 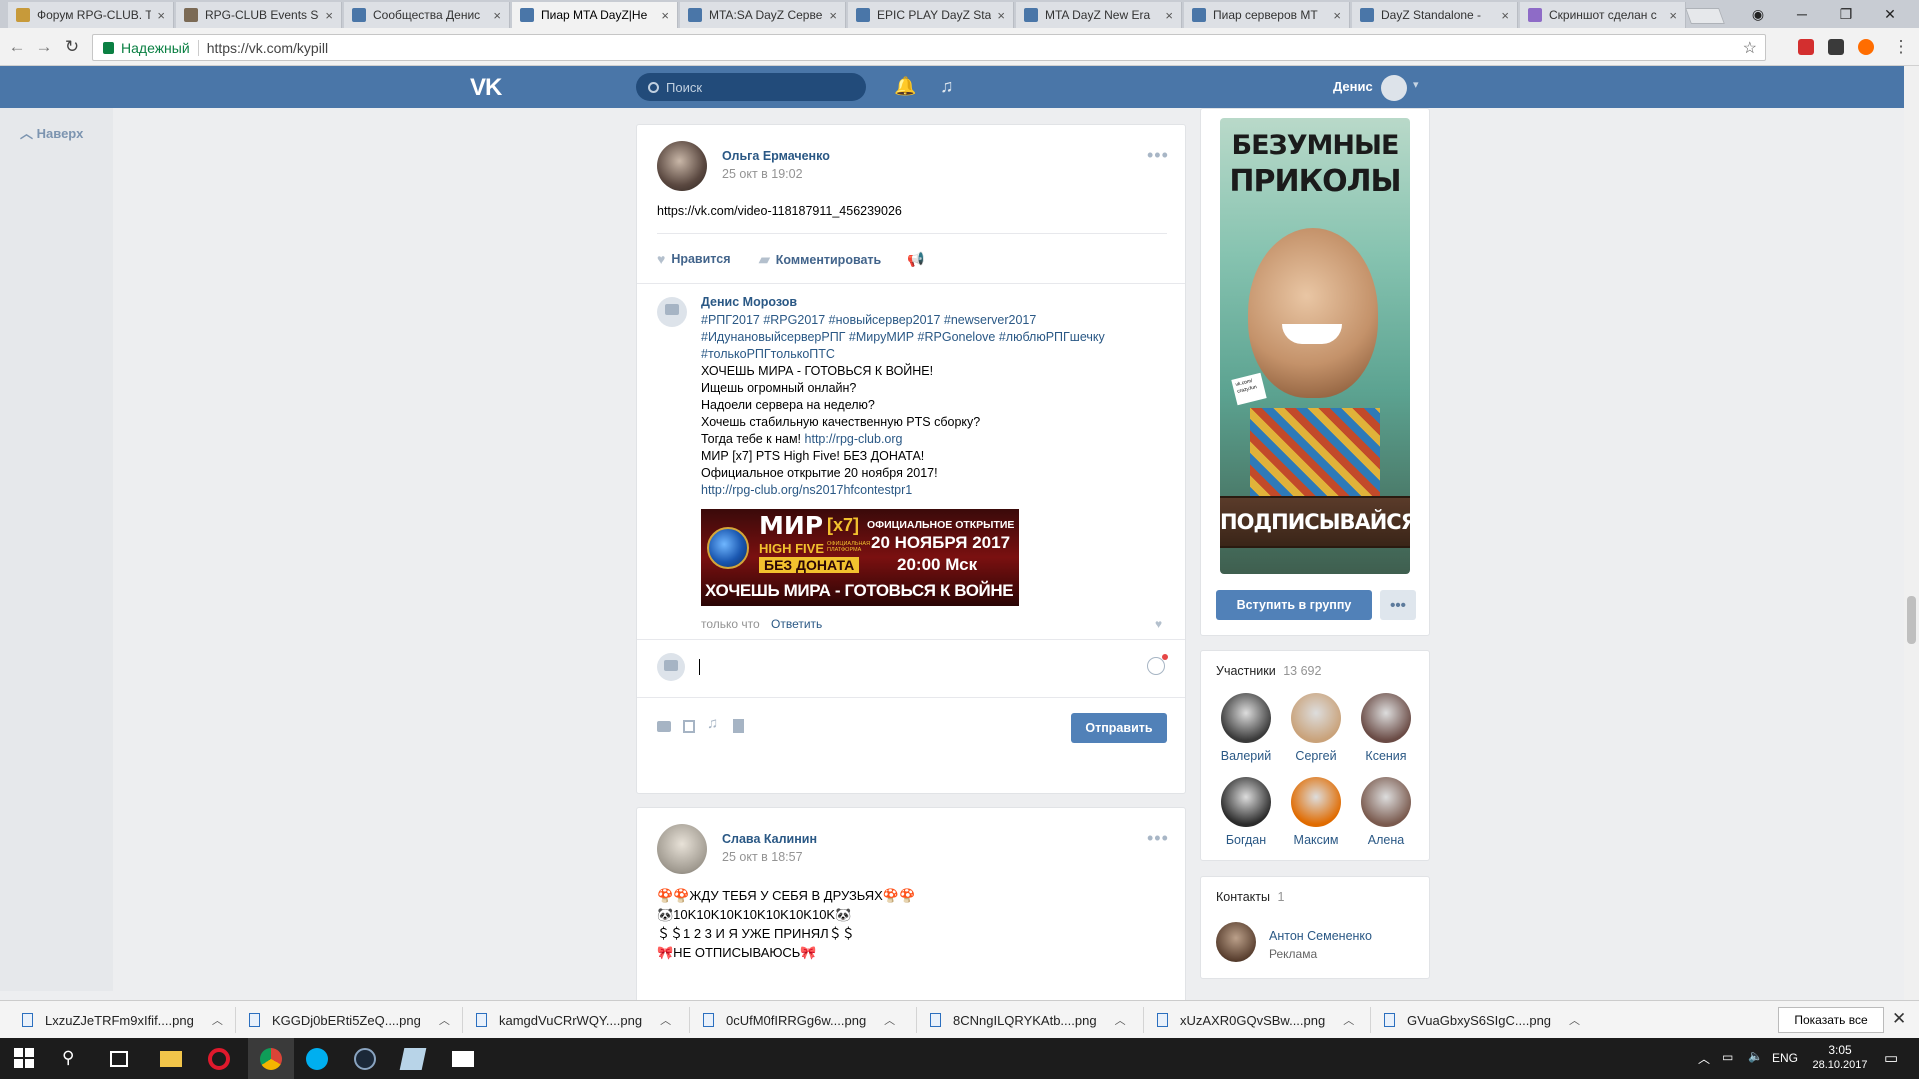 I want to click on maximize-icon: ❐, so click(x=1846, y=14).